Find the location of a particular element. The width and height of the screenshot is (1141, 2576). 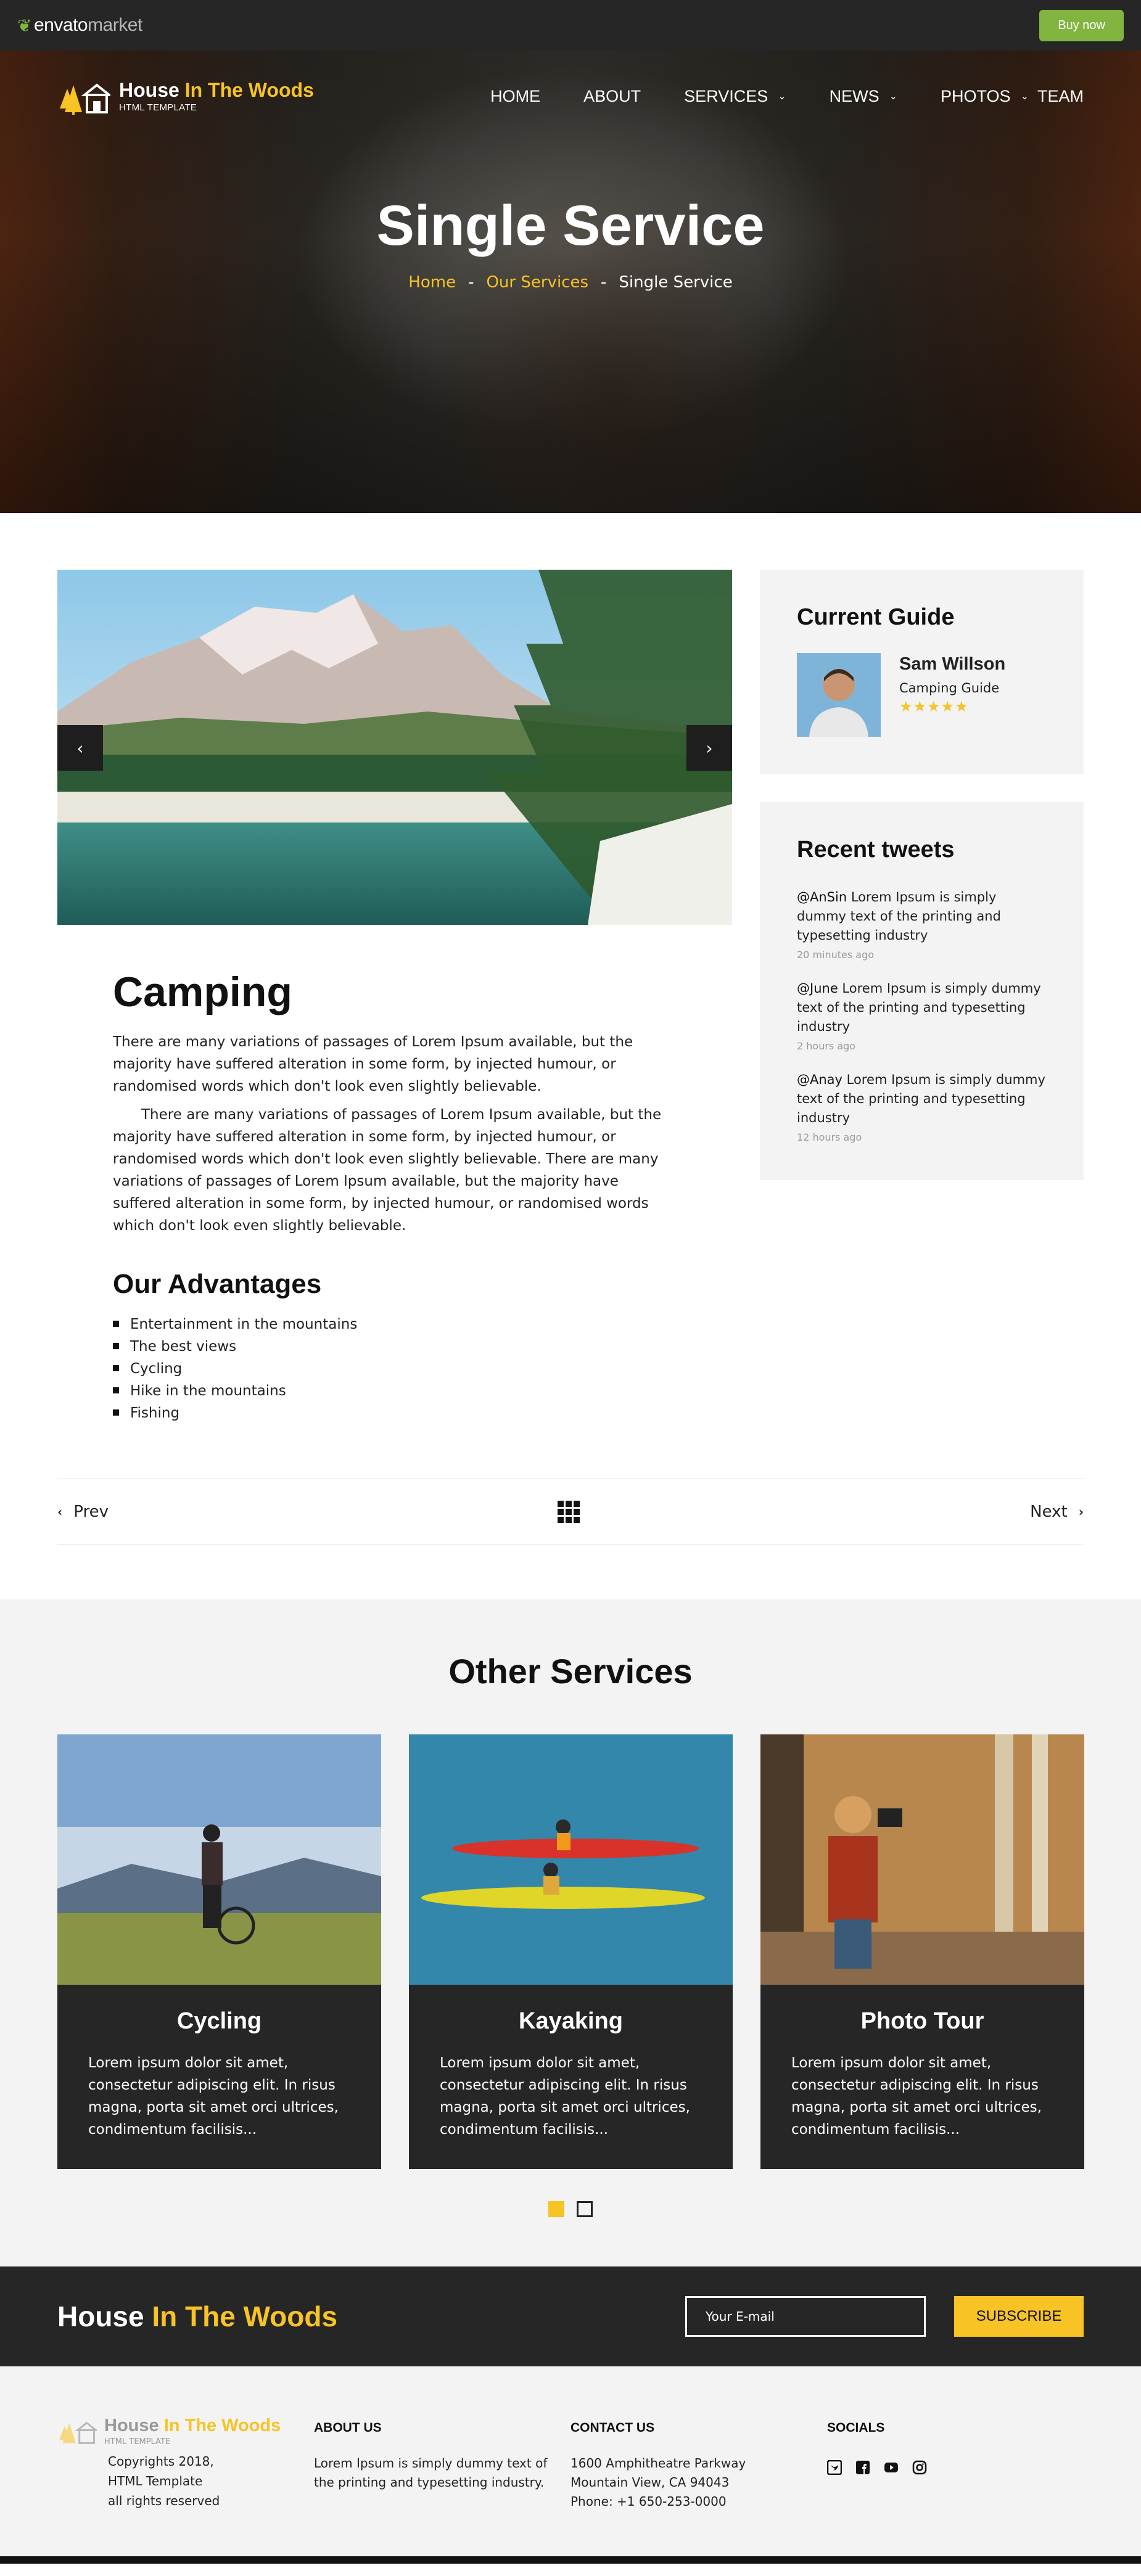

post-pager: ‹ Prev Next › is located at coordinates (570, 1512).